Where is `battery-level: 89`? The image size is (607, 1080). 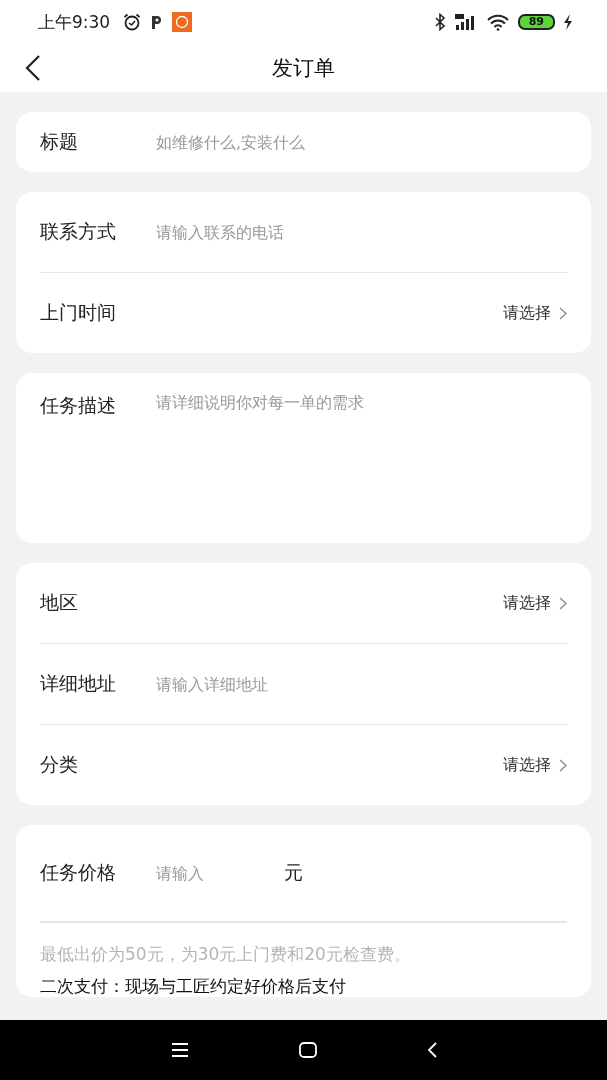 battery-level: 89 is located at coordinates (536, 22).